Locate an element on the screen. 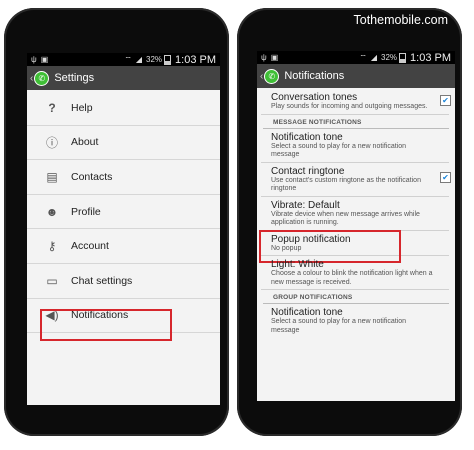 Image resolution: width=474 pixels, height=450 pixels. menu-item-chat-settings: ▭ Chat settings is located at coordinates (123, 281).